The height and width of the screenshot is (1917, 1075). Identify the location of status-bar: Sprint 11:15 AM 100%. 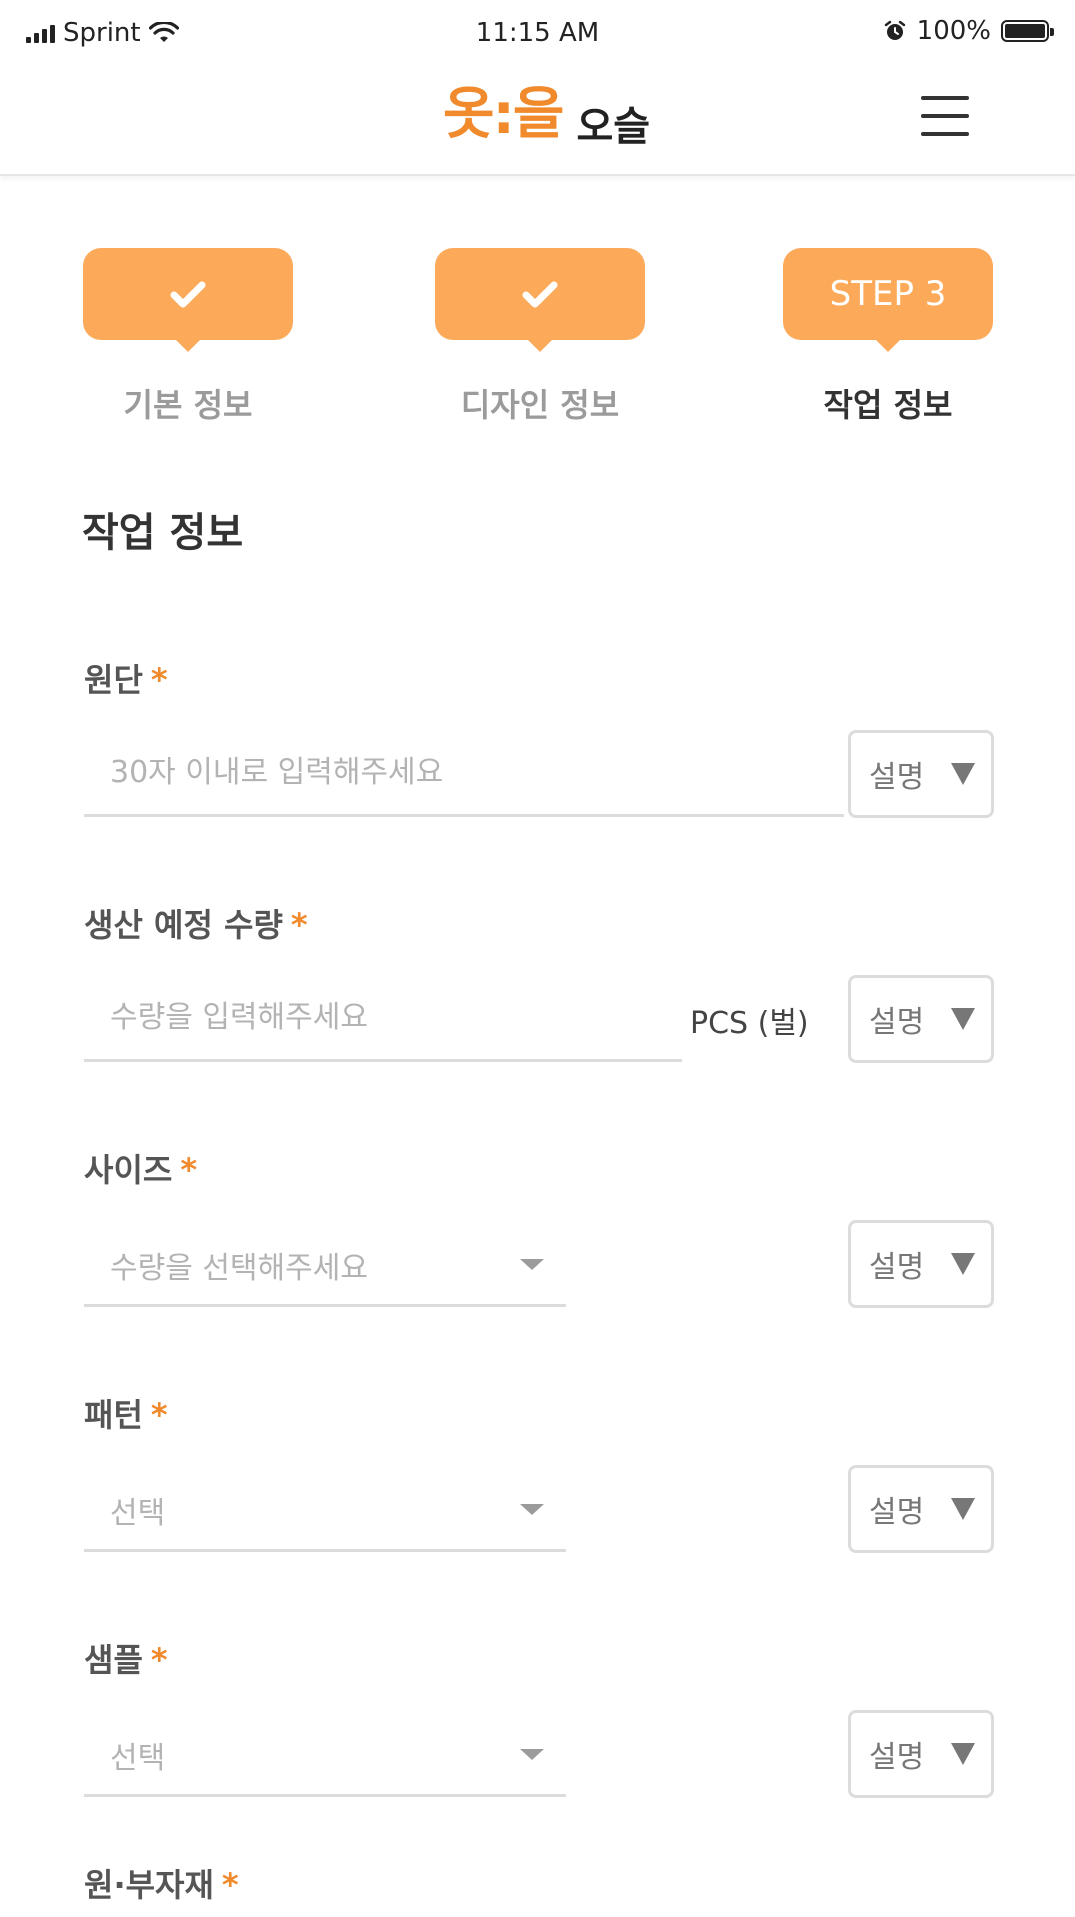
(537, 35).